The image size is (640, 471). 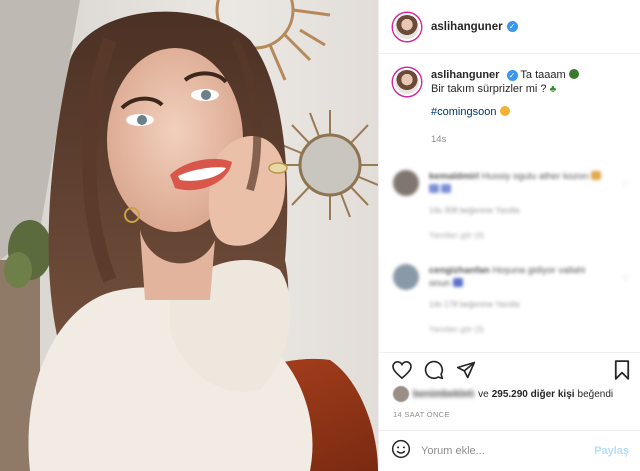 I want to click on comment-text: Hussiy ogulu ather kozon, so click(x=535, y=176).